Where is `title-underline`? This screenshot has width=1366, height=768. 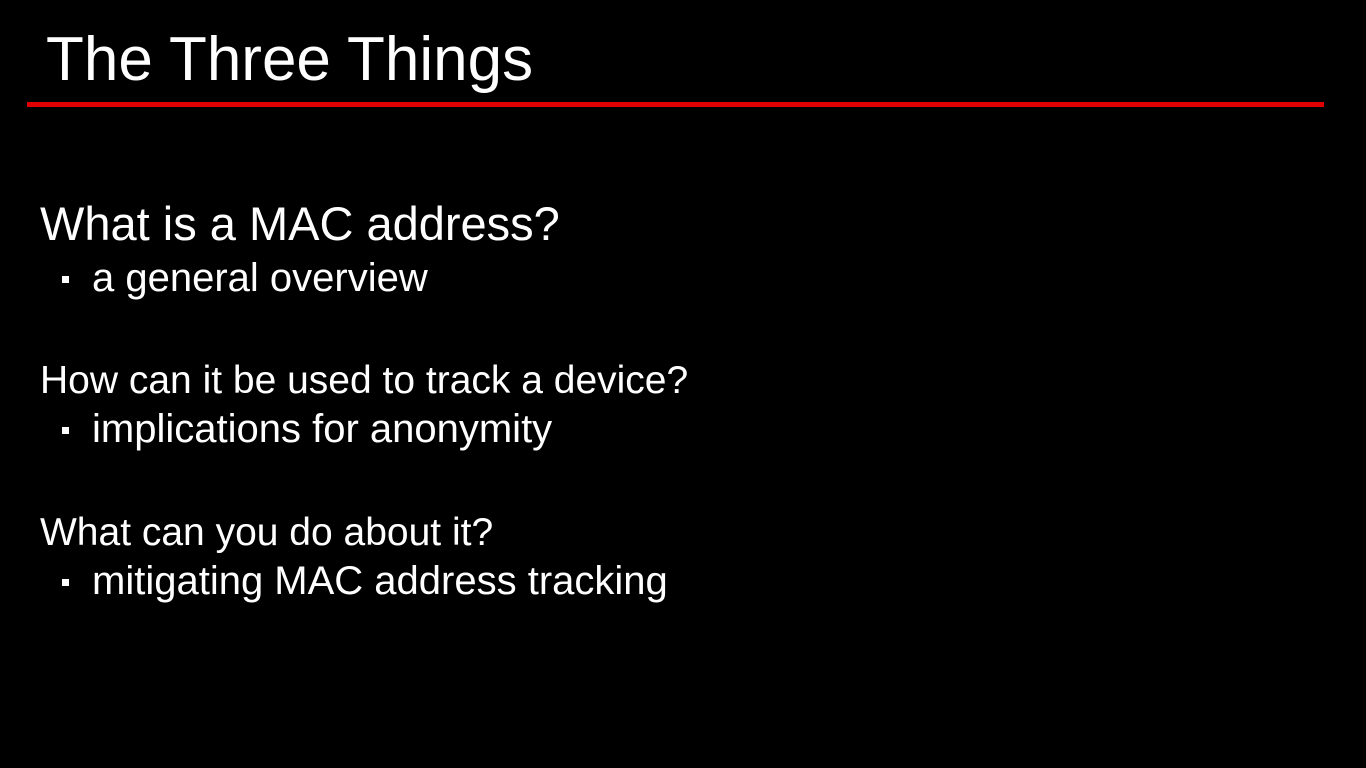
title-underline is located at coordinates (675, 104).